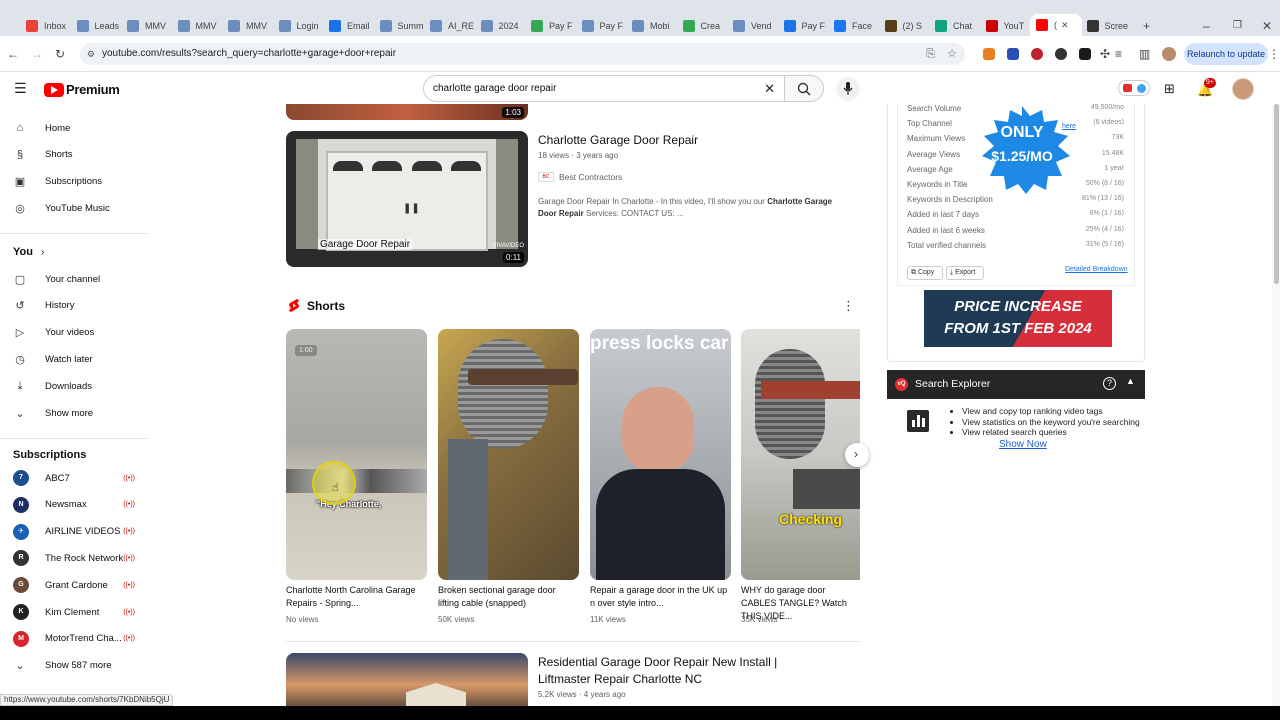 The height and width of the screenshot is (720, 1280). I want to click on sidebar-item-shorts: § Shorts, so click(43, 155).